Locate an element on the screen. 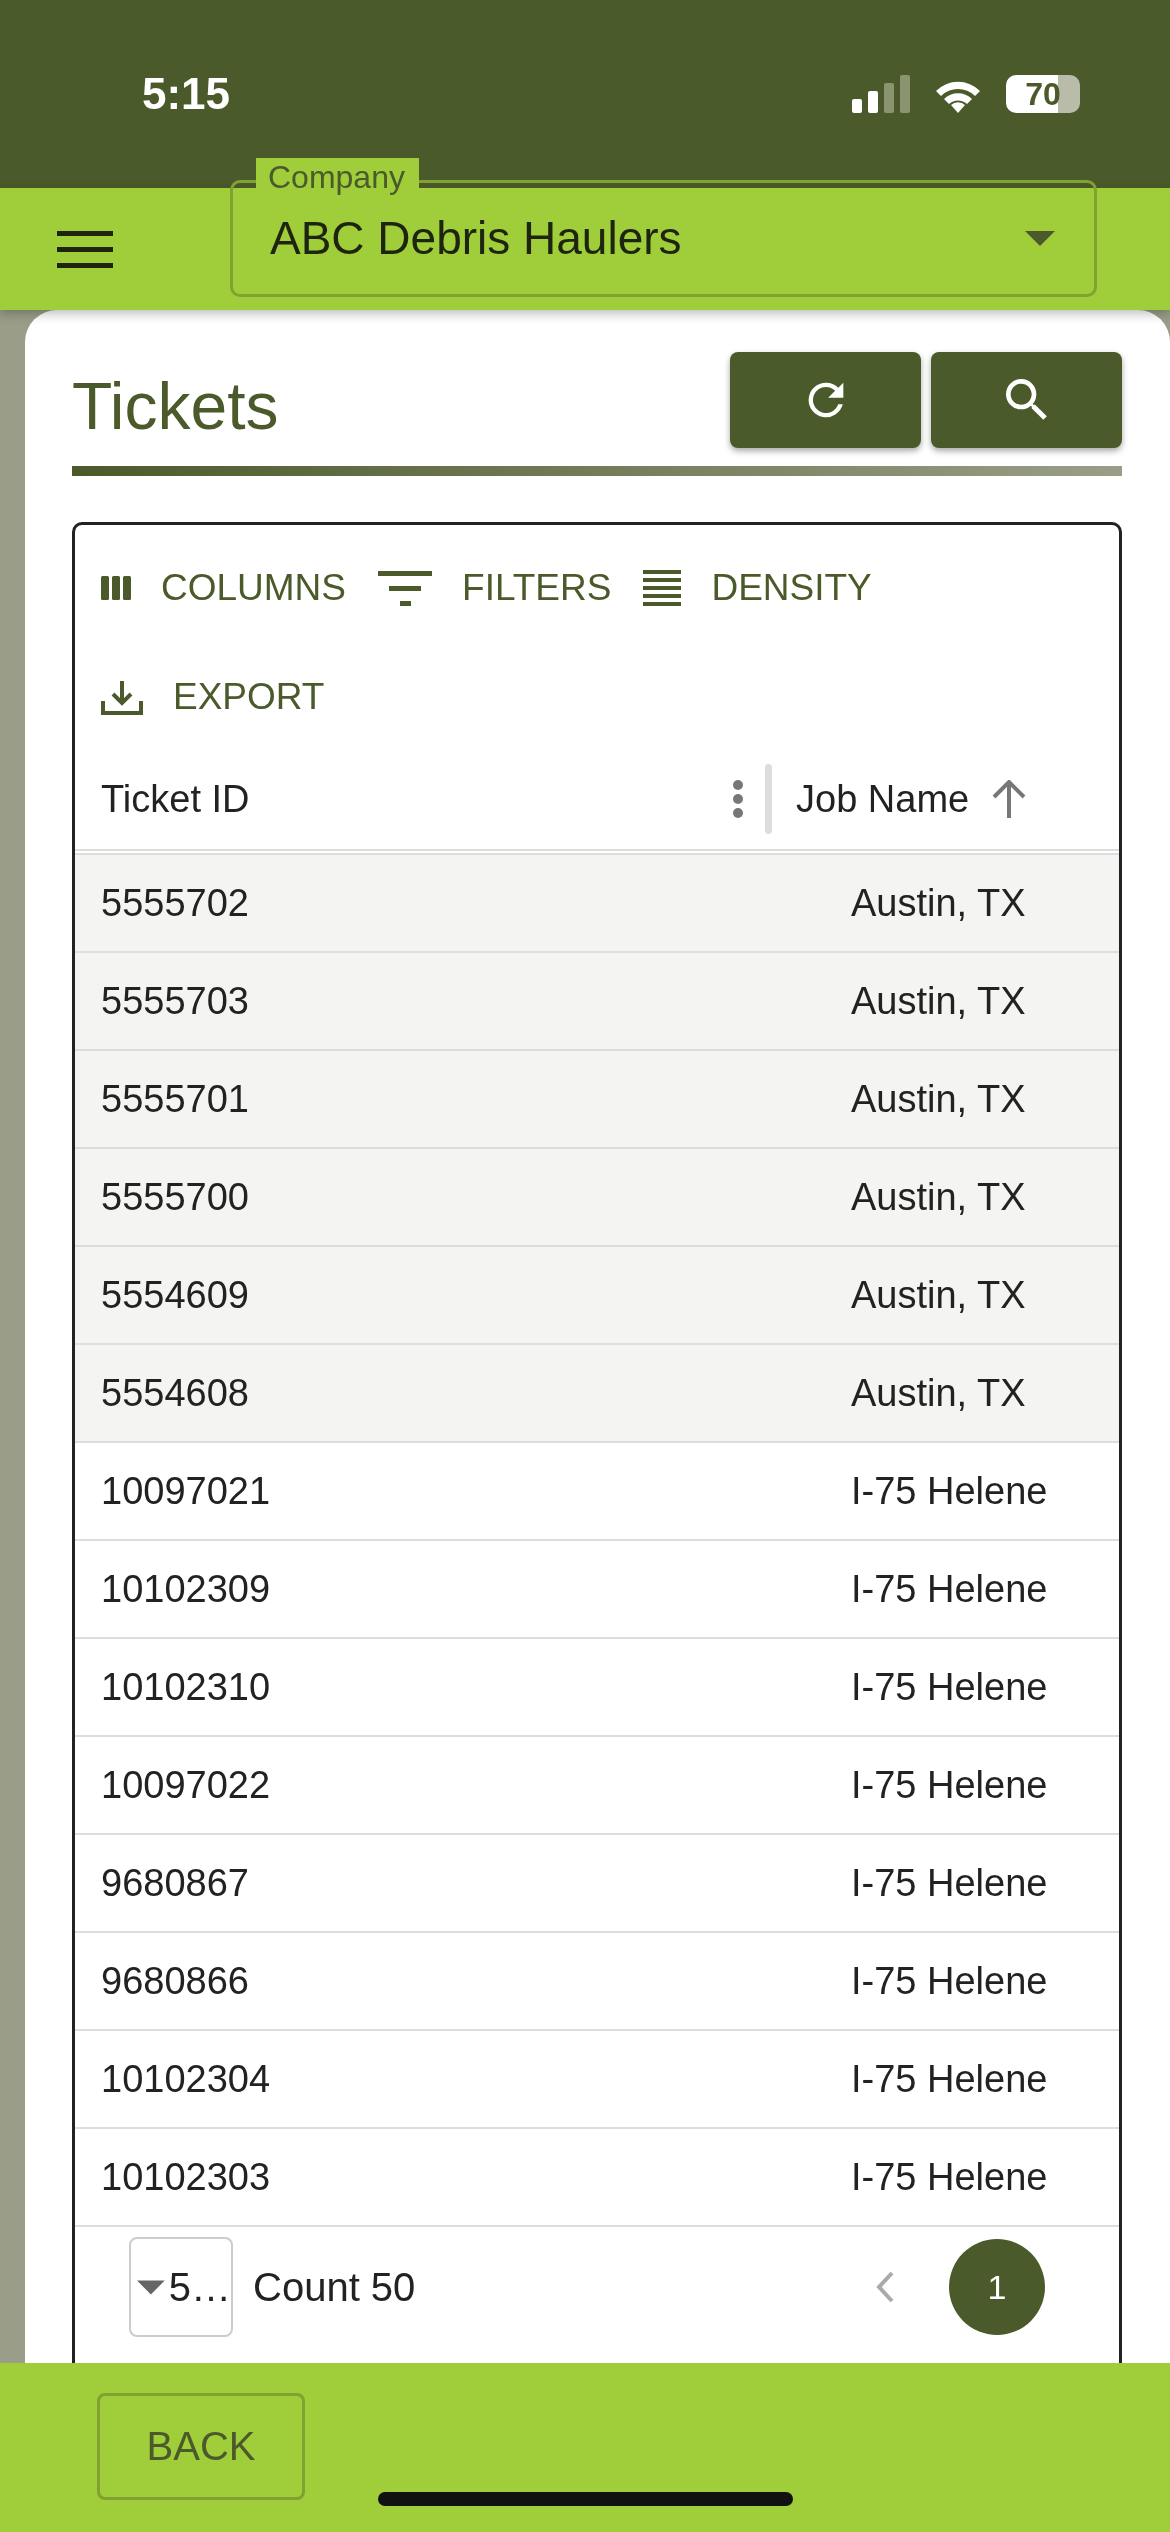 This screenshot has width=1170, height=2532. page-button: 1 is located at coordinates (997, 2287).